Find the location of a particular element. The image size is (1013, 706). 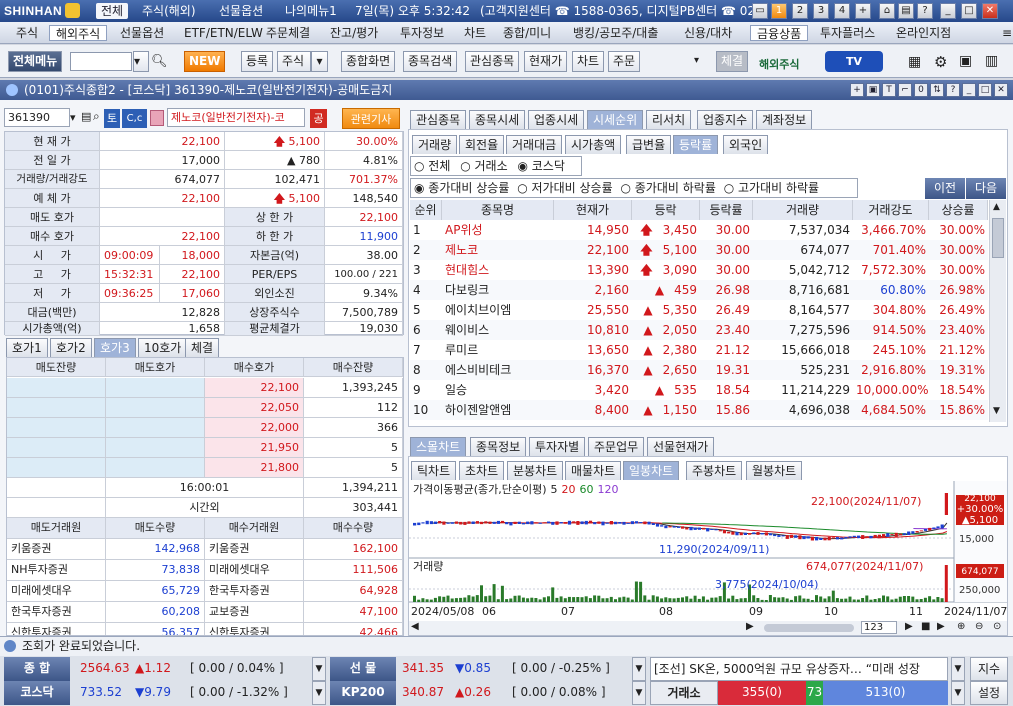

nav-futures: 선물옵션 is located at coordinates (241, 11).